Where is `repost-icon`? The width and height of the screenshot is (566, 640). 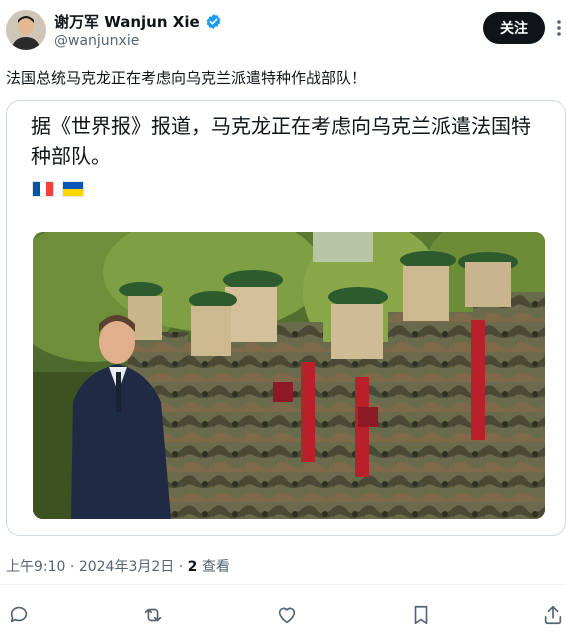
repost-icon is located at coordinates (154, 616).